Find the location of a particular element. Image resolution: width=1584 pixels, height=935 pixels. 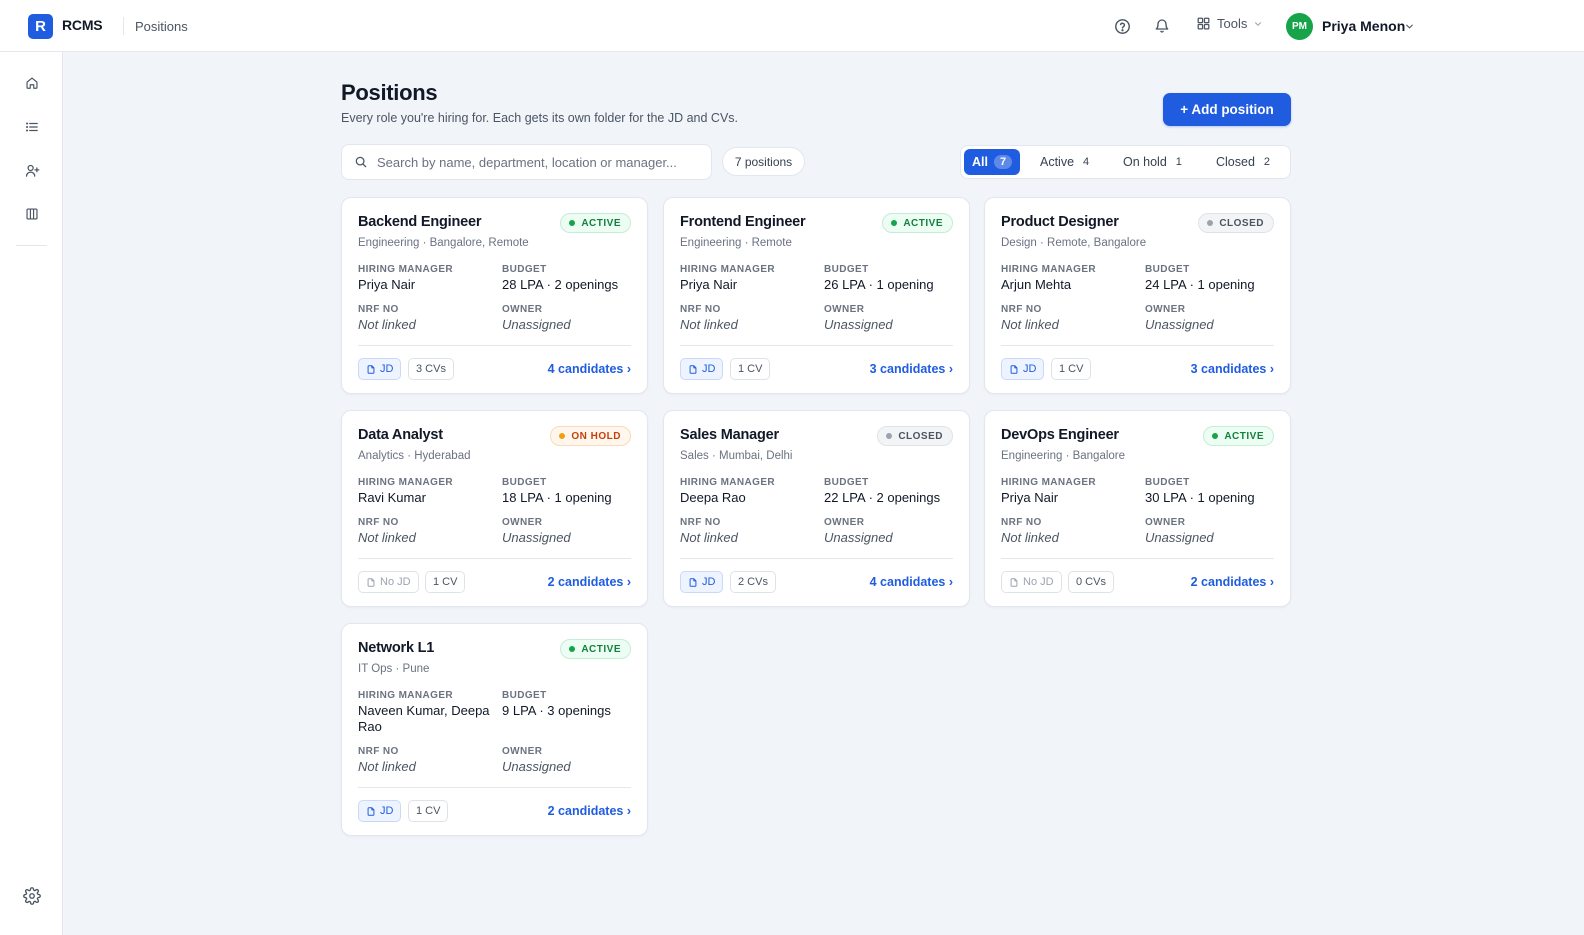

gear-icon is located at coordinates (32, 896).